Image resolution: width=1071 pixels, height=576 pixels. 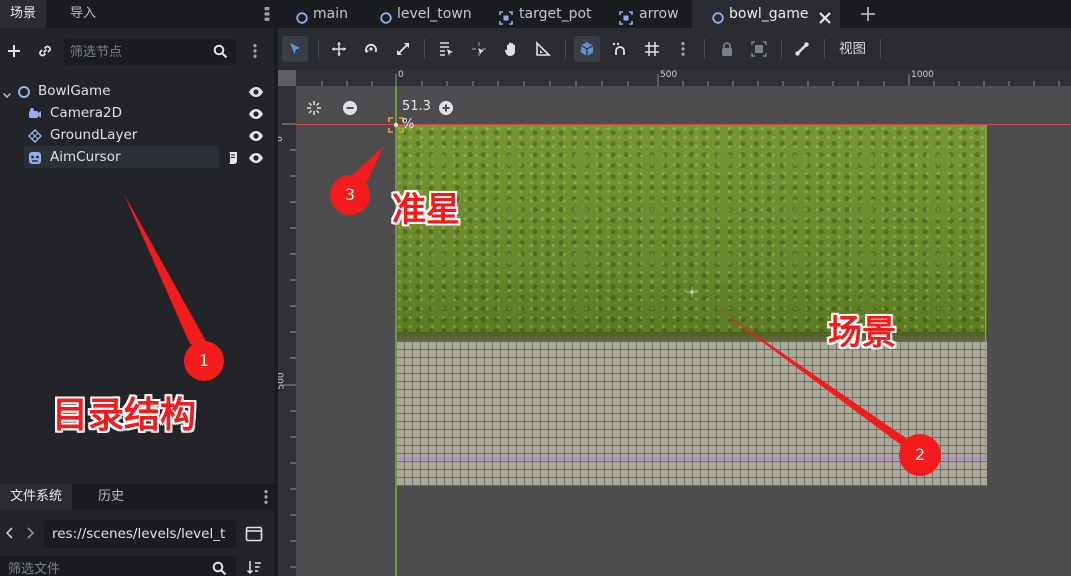 I want to click on tree-item-groundlayer: GroundLayer, so click(x=137, y=135).